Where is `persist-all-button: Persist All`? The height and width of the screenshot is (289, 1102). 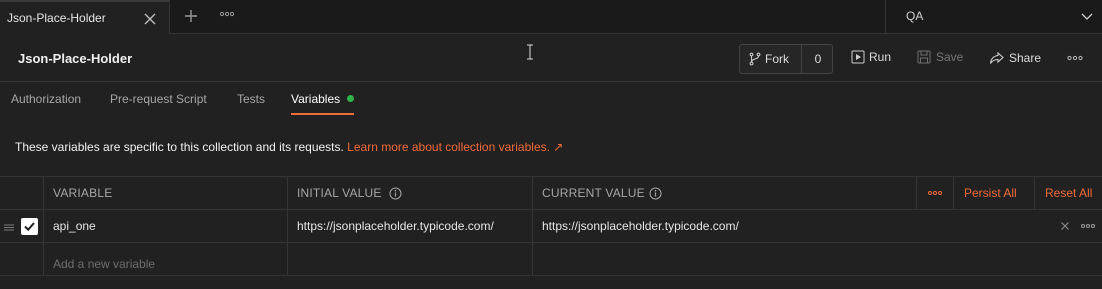
persist-all-button: Persist All is located at coordinates (990, 193).